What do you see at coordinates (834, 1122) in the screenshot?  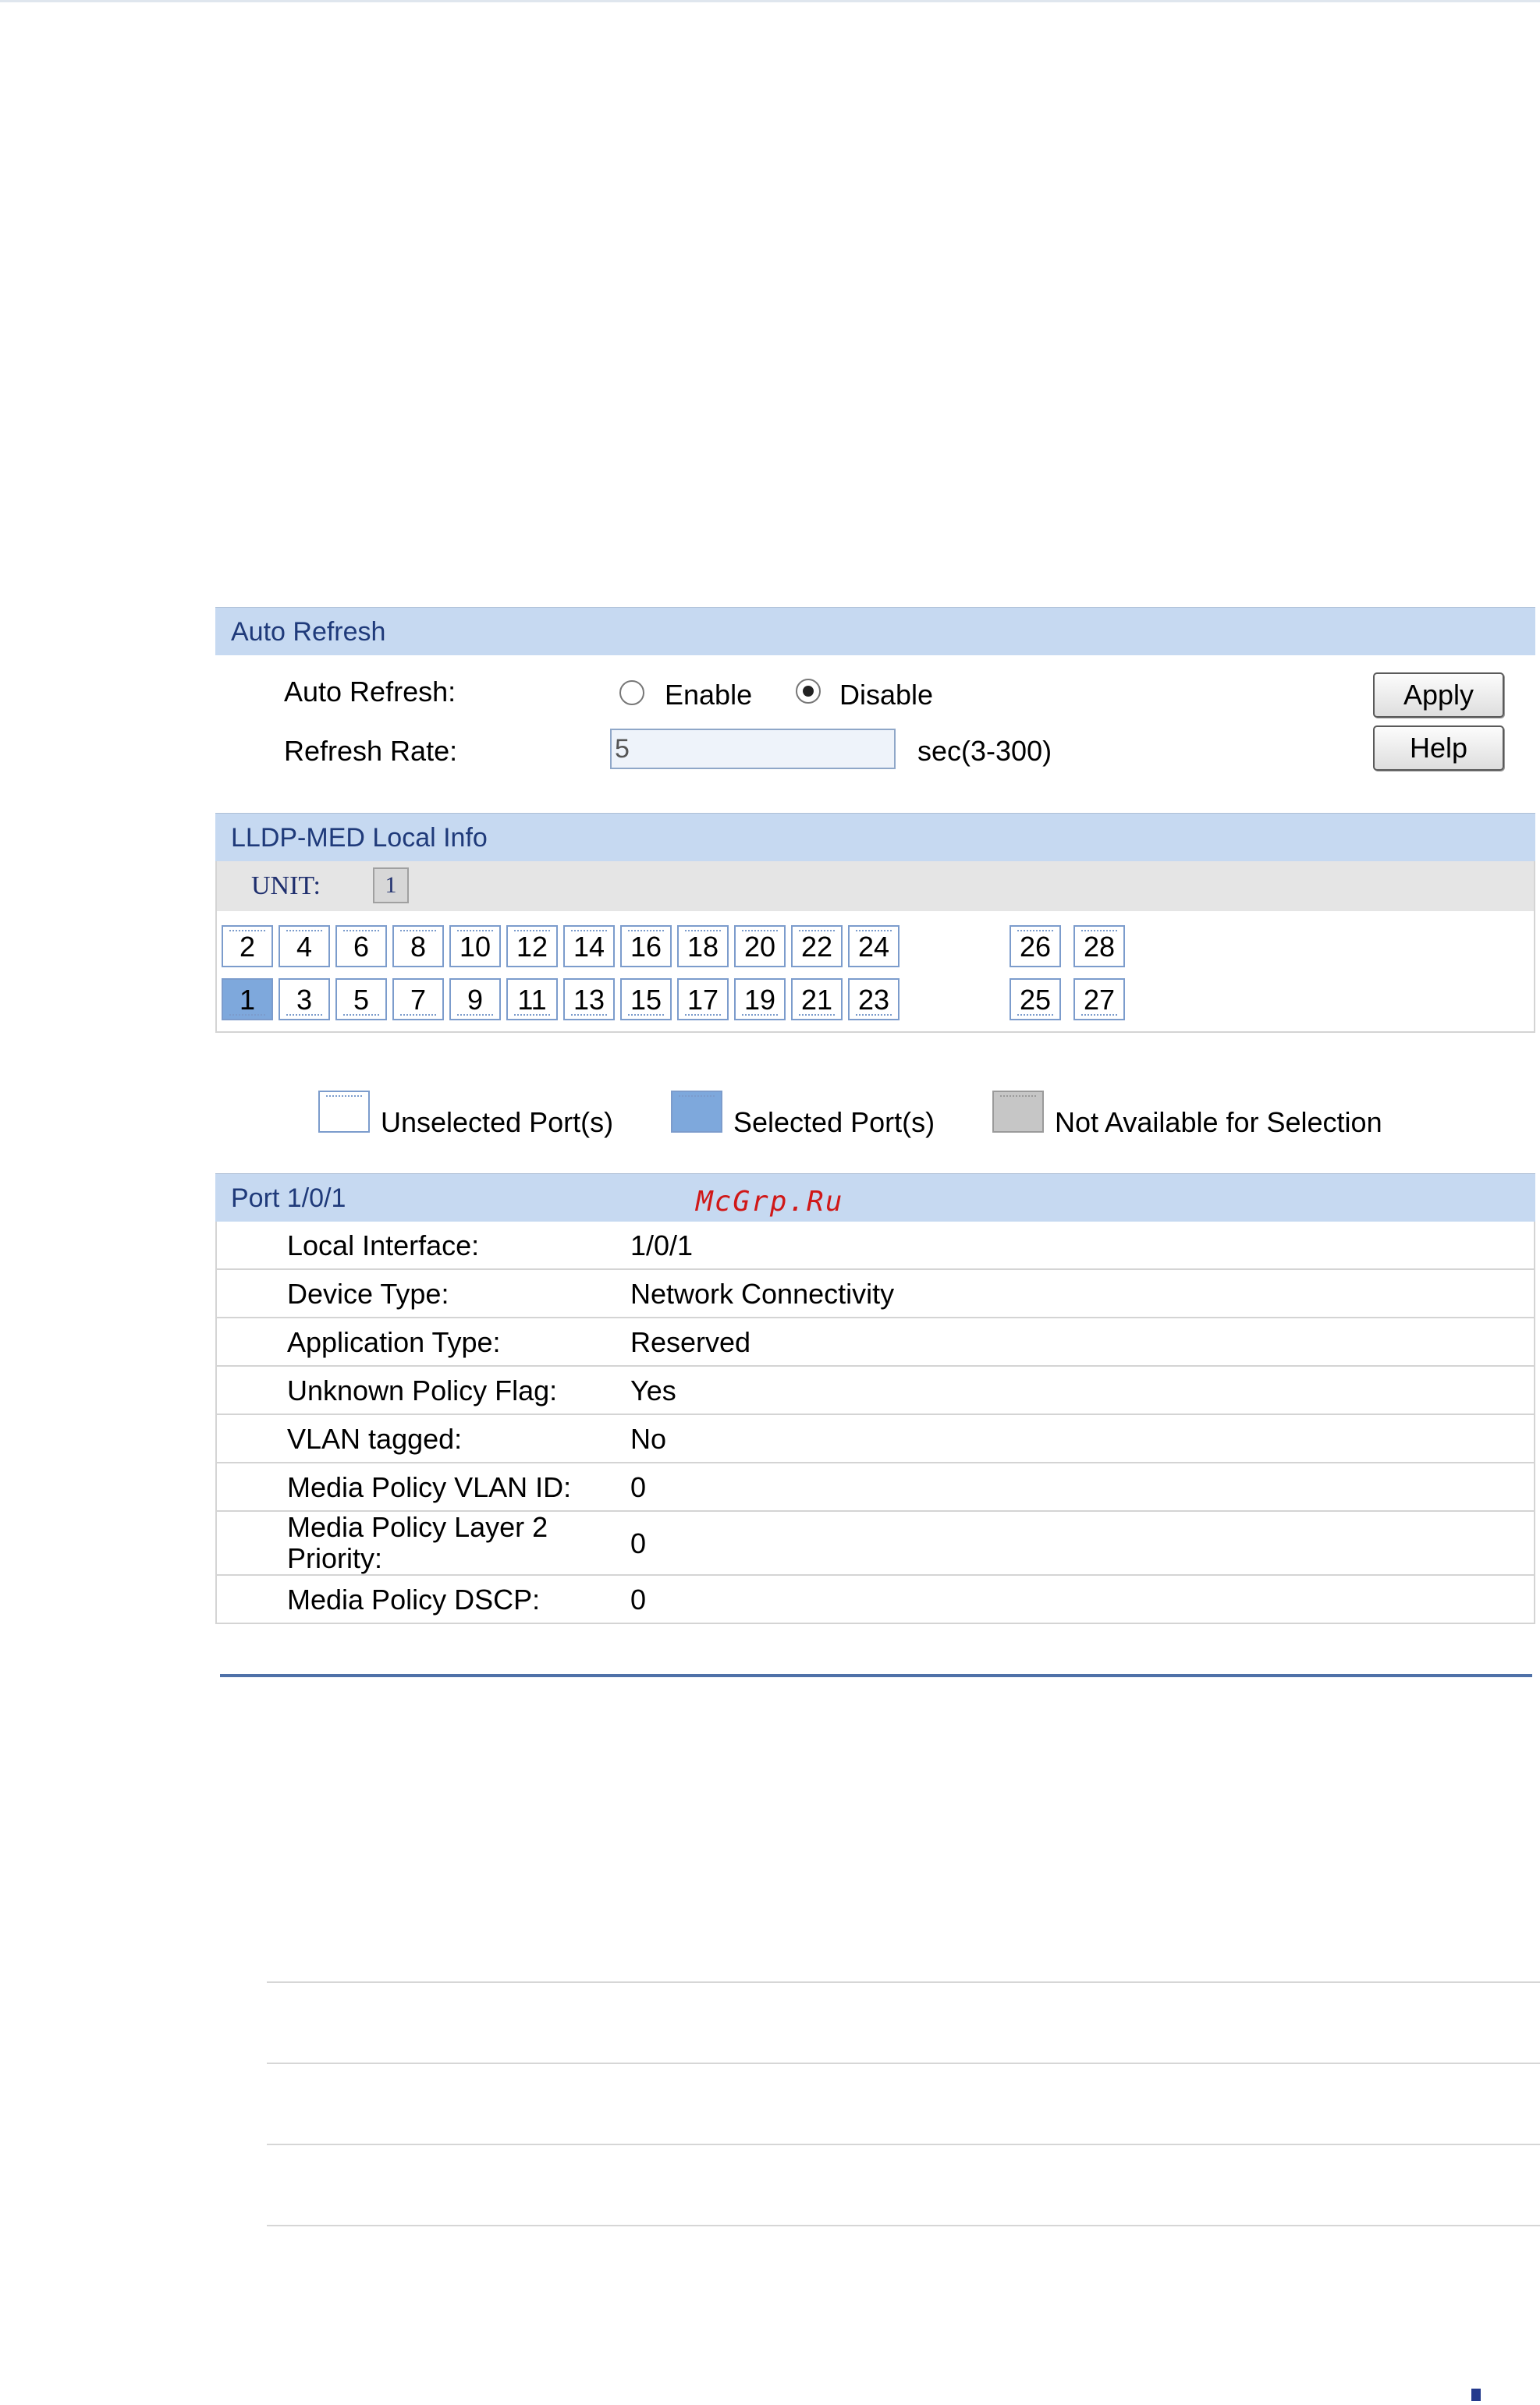 I see `selected-port-legend-label: Selected Port(s)` at bounding box center [834, 1122].